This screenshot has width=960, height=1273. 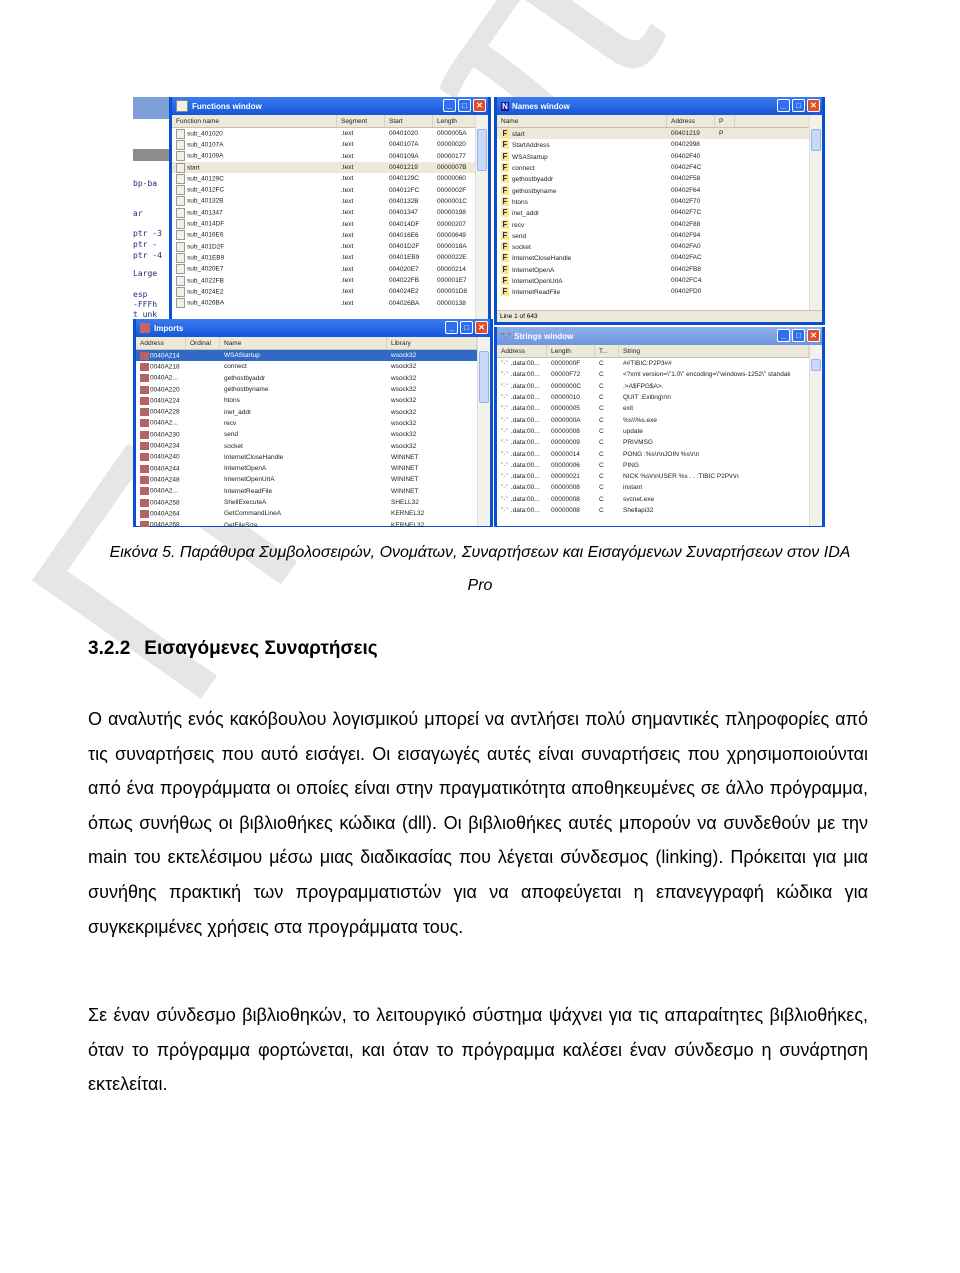 What do you see at coordinates (659, 291) in the screenshot?
I see `table-row: F InternetReadFile 00402FD0` at bounding box center [659, 291].